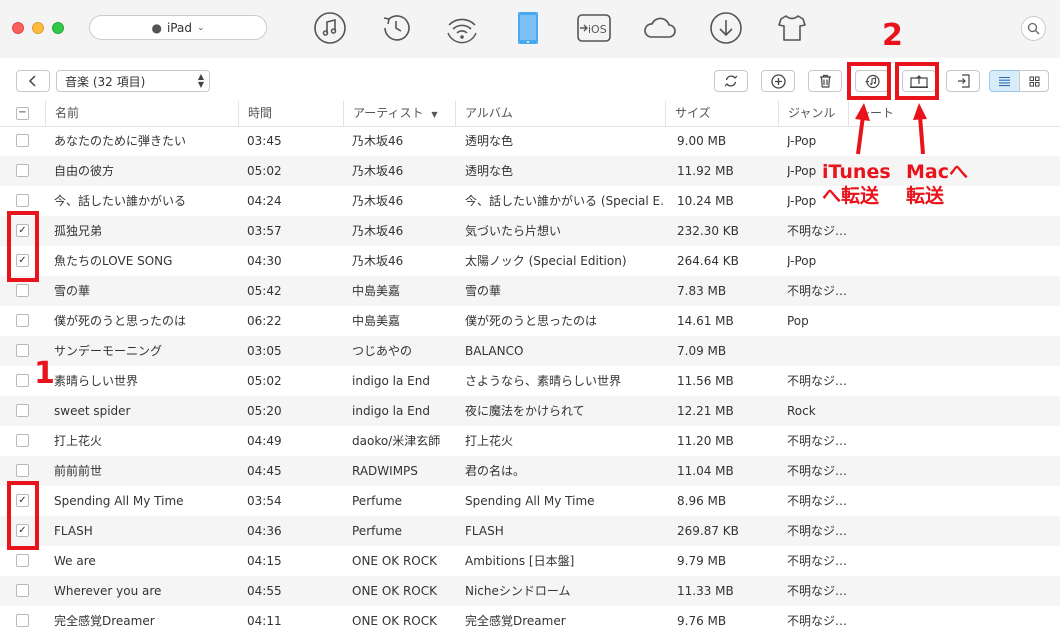 The width and height of the screenshot is (1060, 636). I want to click on cell-album: 君の名は。, so click(495, 471).